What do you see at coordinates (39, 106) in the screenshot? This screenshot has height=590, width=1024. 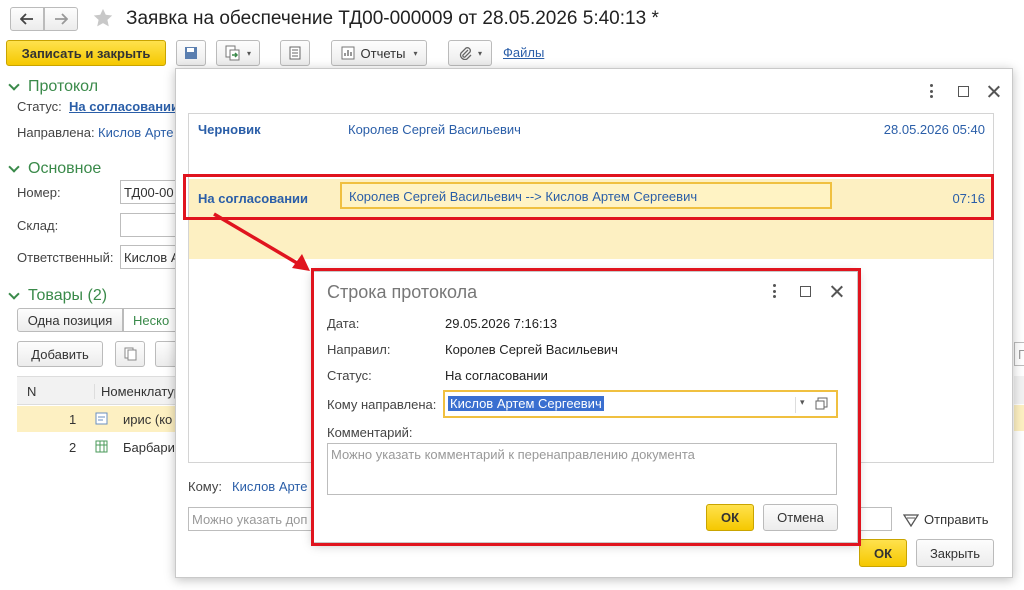 I see `status-label: Статус:` at bounding box center [39, 106].